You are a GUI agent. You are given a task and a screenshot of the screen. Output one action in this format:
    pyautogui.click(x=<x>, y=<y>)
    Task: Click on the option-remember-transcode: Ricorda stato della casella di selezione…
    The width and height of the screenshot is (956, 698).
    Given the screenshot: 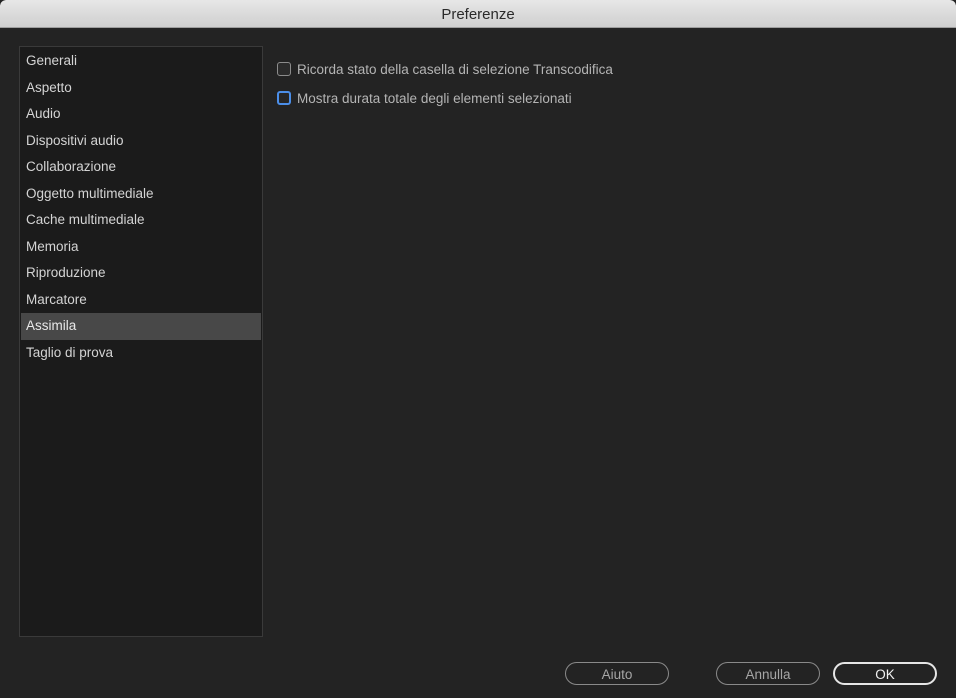 What is the action you would take?
    pyautogui.click(x=606, y=69)
    